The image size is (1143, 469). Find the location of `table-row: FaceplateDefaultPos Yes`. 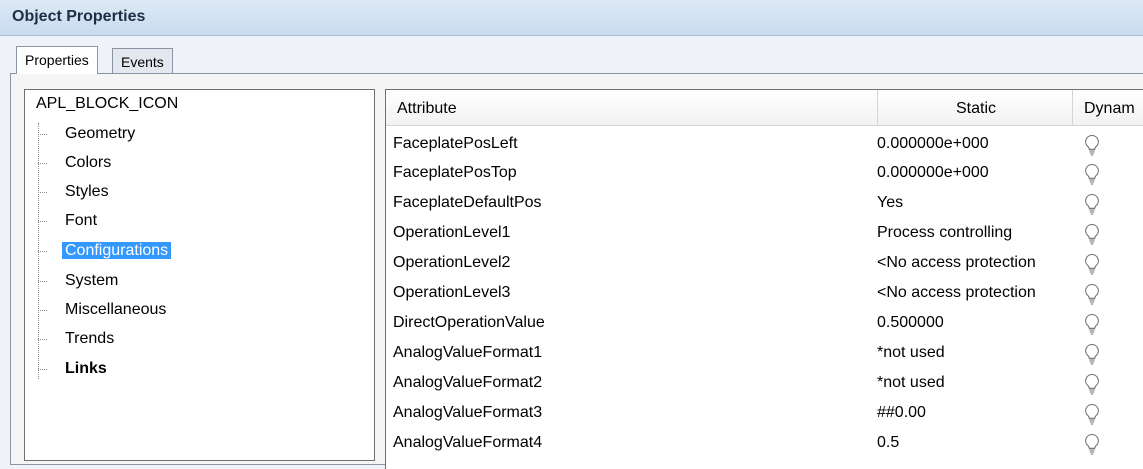

table-row: FaceplateDefaultPos Yes is located at coordinates (764, 203).